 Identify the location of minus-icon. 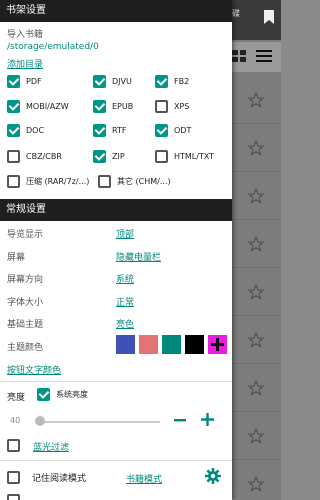
(180, 420).